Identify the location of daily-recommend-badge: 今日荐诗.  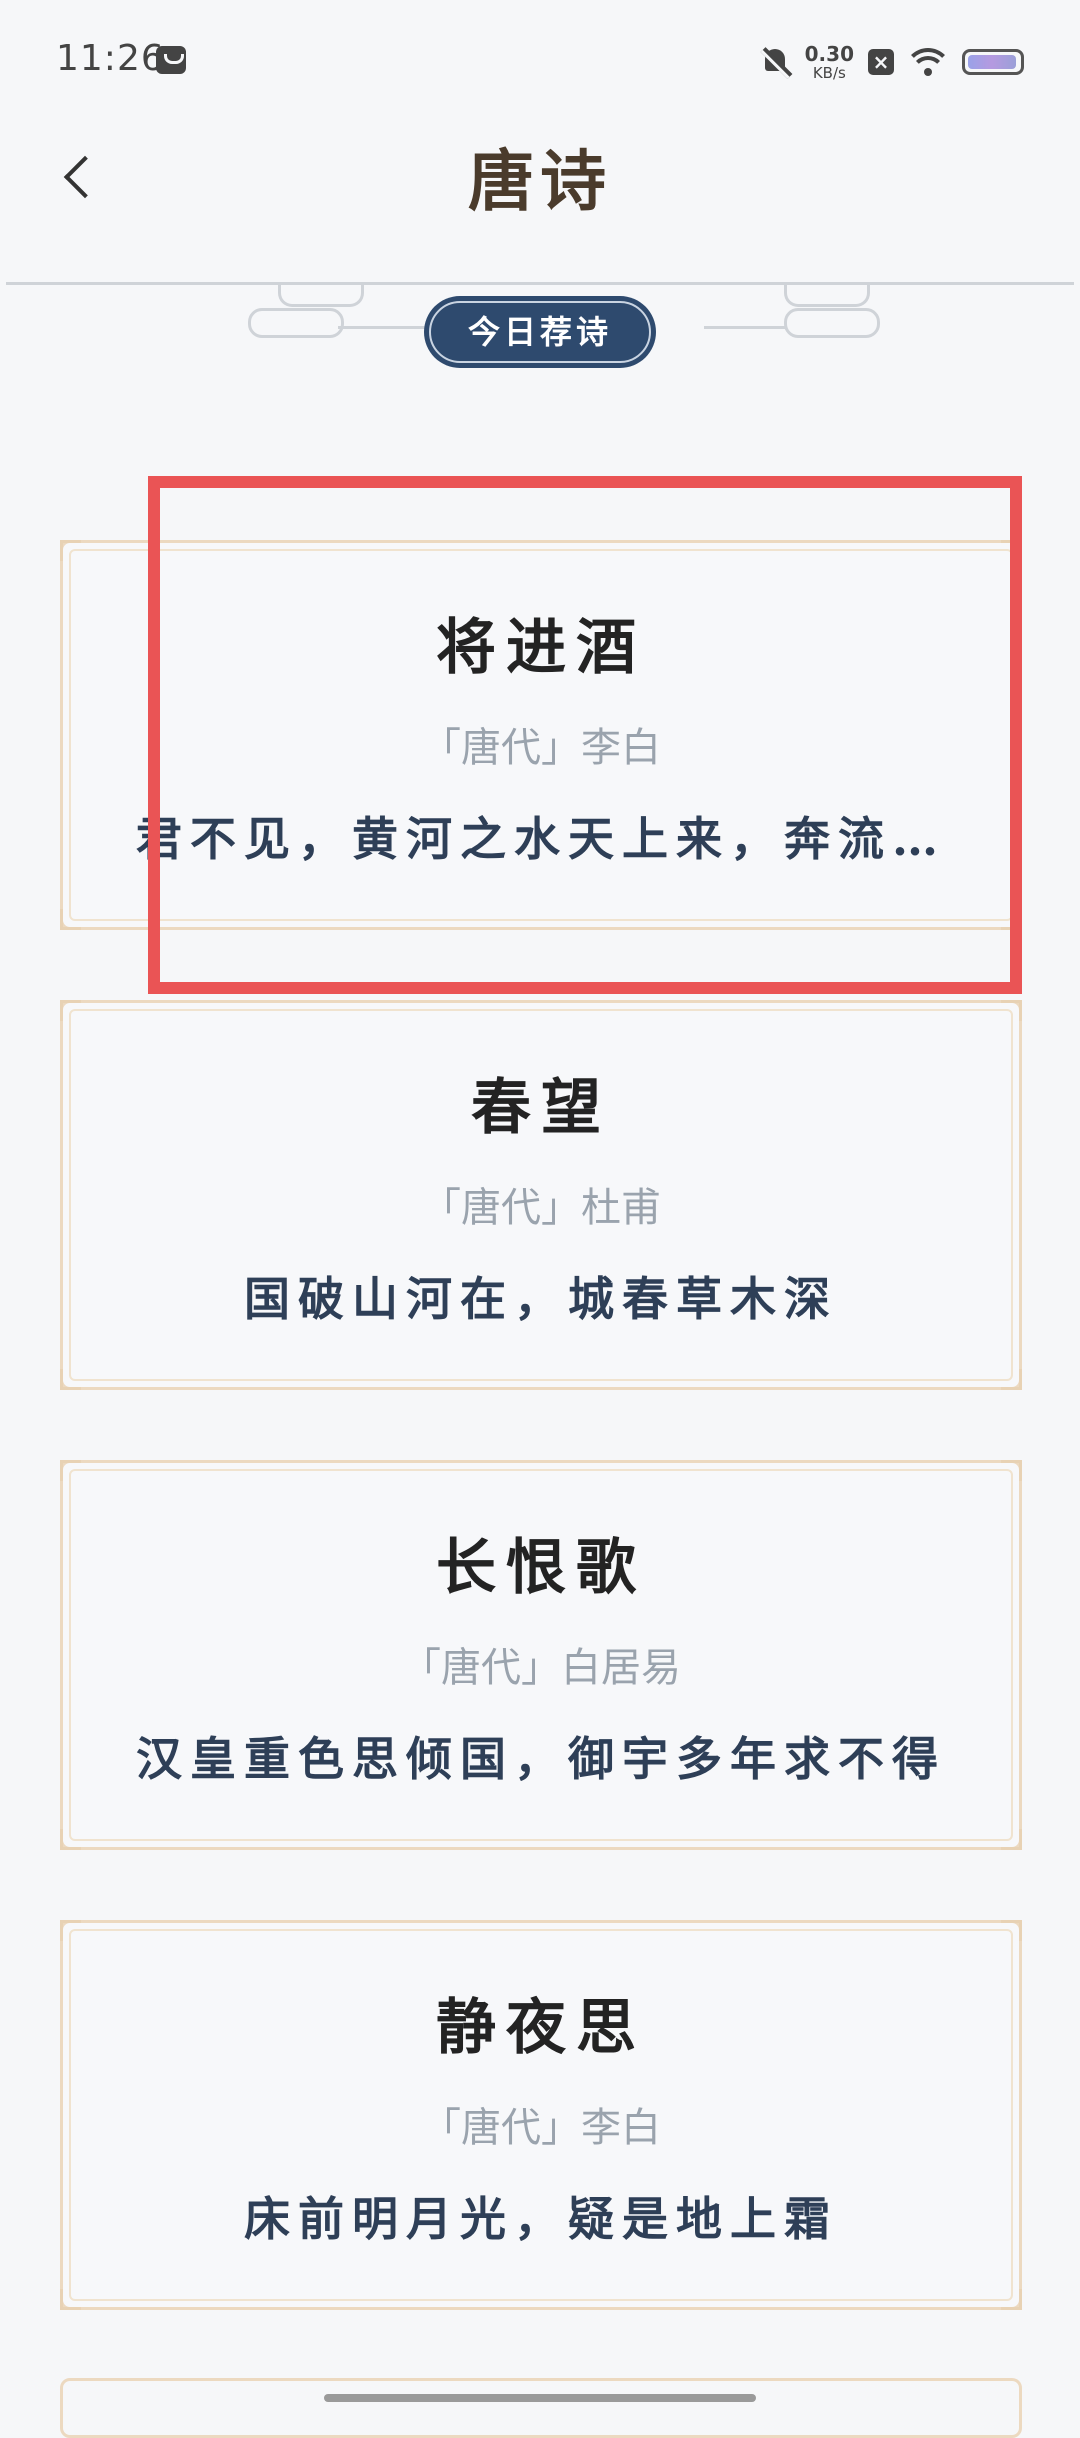
(540, 332).